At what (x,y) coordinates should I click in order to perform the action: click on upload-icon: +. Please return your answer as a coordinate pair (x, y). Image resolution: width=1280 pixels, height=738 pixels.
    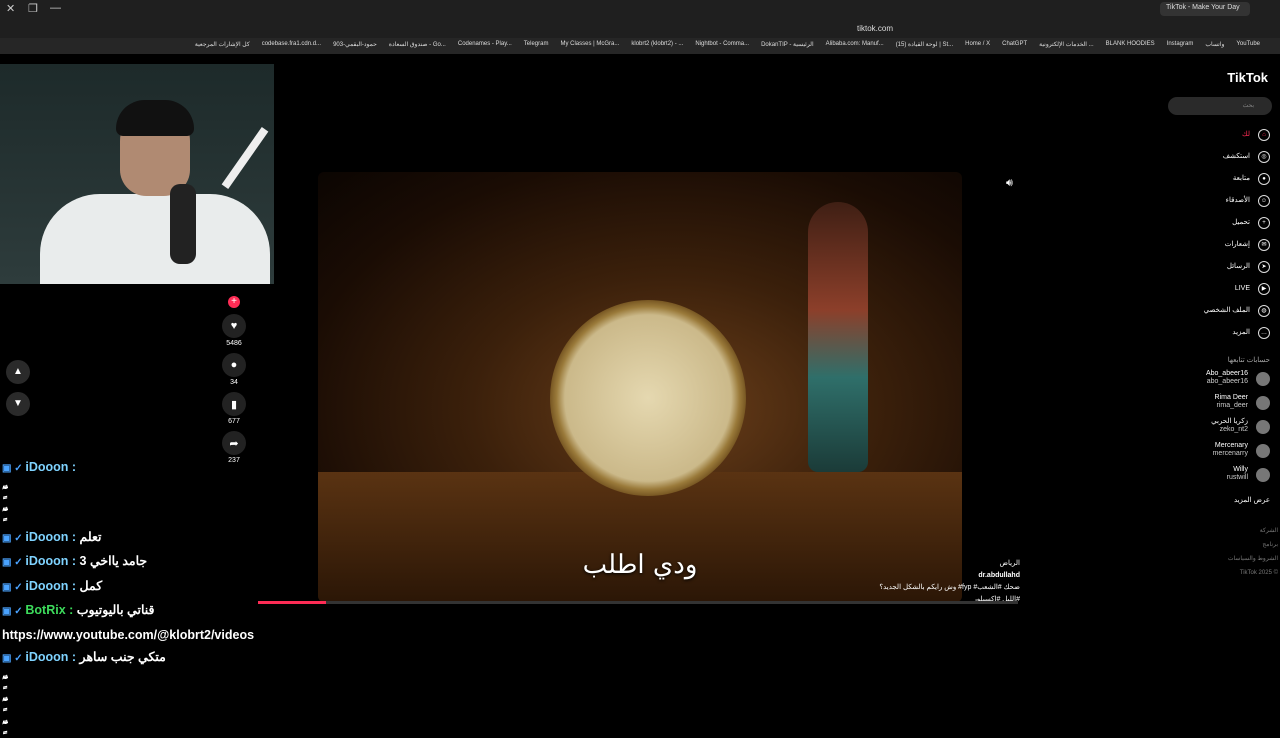
    Looking at the image, I should click on (1264, 223).